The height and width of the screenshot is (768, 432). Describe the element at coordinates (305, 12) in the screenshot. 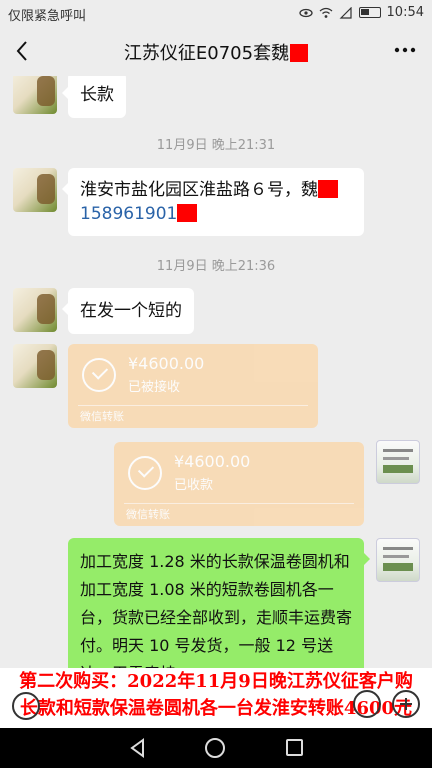

I see `eye-comfort-icon` at that location.